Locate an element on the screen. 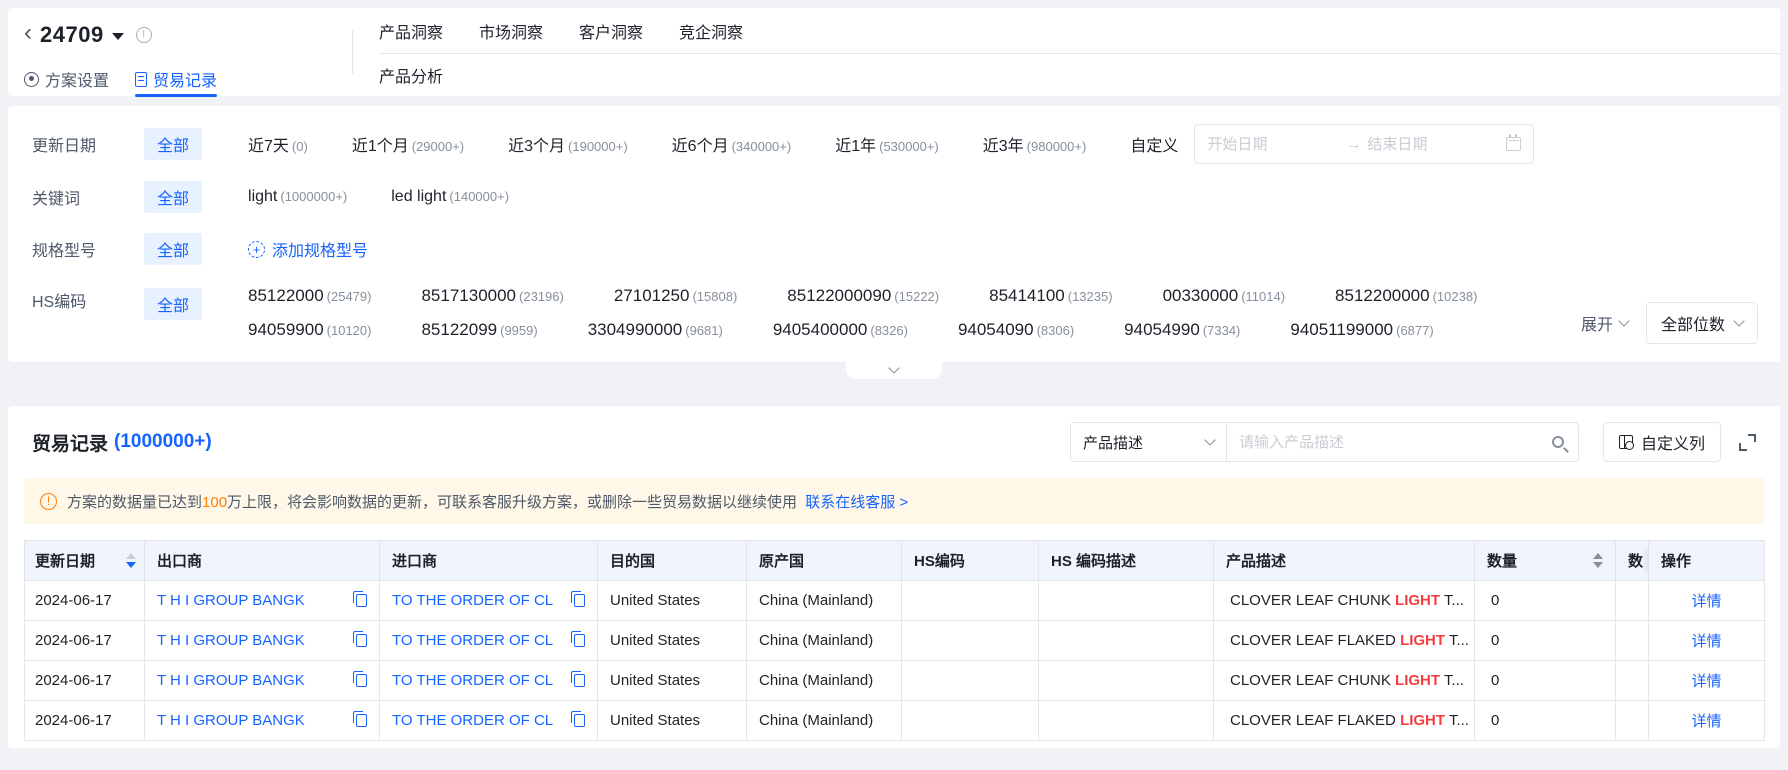 This screenshot has height=770, width=1788. search-field-select: 产品描述 is located at coordinates (1148, 442).